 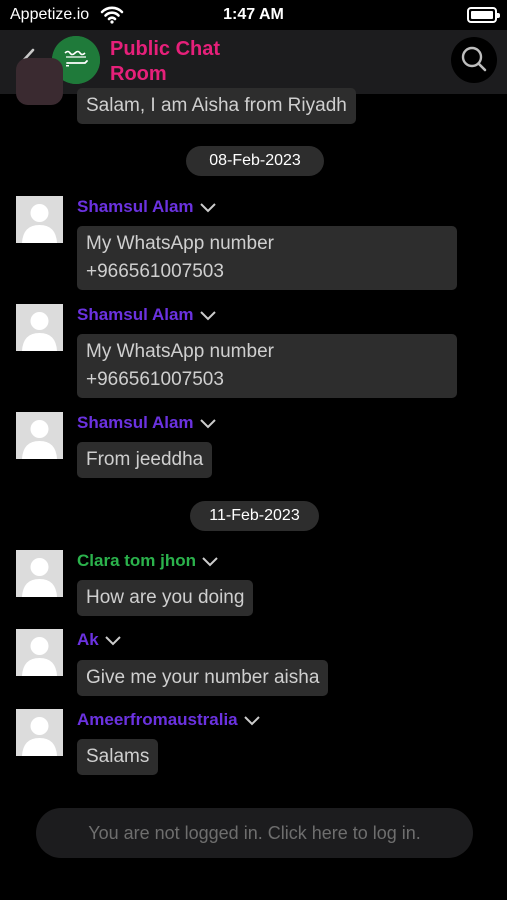 I want to click on search-button, so click(x=474, y=60).